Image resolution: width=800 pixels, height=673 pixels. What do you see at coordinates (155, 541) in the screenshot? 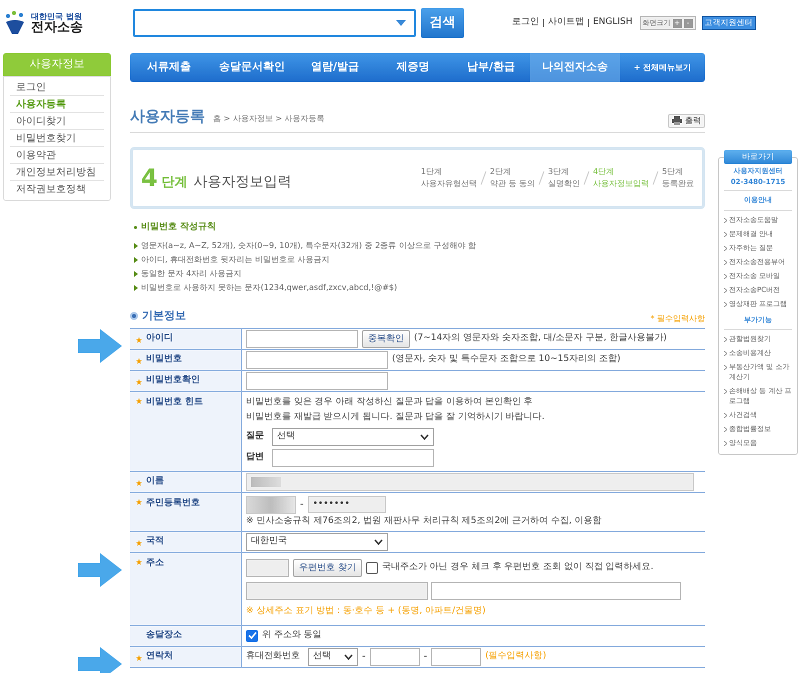
I see `field-label: 국적` at bounding box center [155, 541].